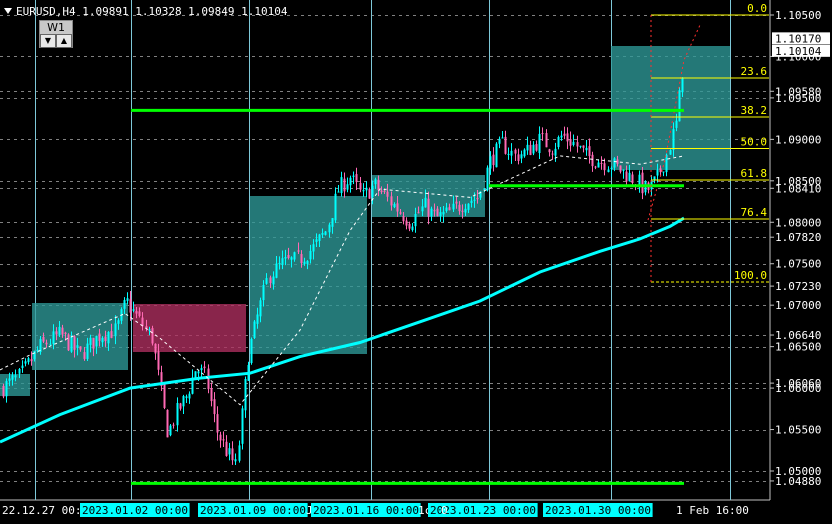  What do you see at coordinates (798, 481) in the screenshot?
I see `price-tick-label: 1.04880` at bounding box center [798, 481].